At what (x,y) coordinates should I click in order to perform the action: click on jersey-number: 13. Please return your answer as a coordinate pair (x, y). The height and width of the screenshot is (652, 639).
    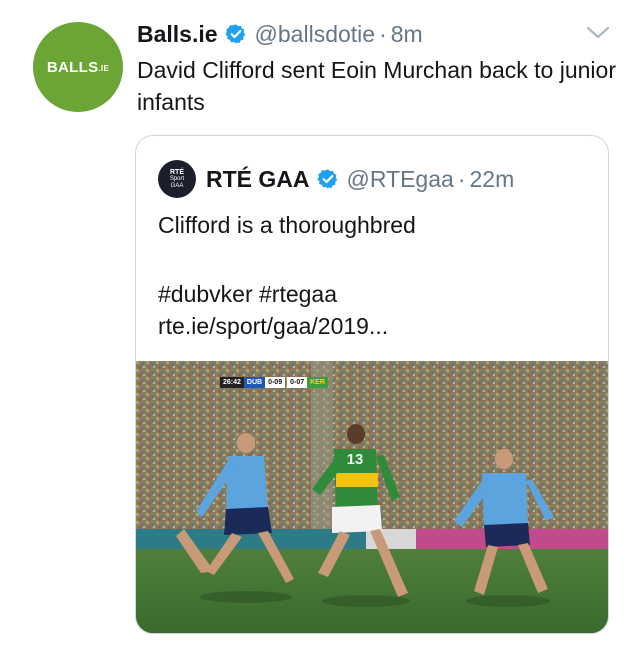
    Looking at the image, I should click on (355, 459).